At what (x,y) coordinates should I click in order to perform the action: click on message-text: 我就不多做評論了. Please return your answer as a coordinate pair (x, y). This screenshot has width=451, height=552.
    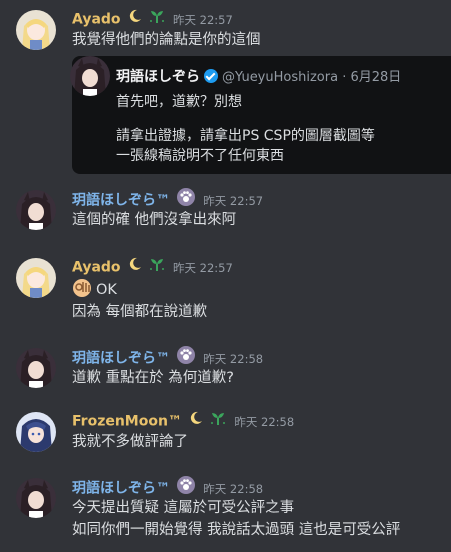
    Looking at the image, I should click on (130, 442).